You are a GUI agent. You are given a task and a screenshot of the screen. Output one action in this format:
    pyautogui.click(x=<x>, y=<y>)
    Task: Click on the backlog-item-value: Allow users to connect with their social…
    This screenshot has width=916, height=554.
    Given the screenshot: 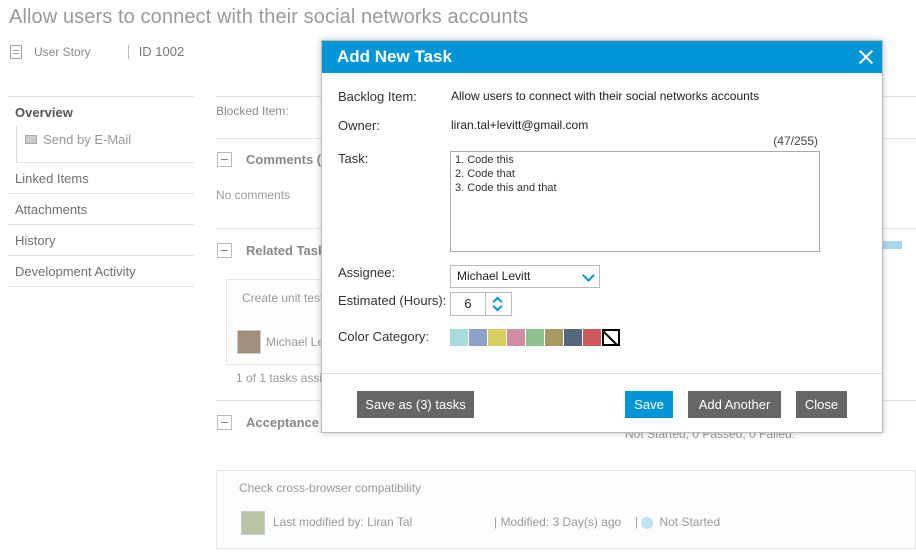 What is the action you would take?
    pyautogui.click(x=605, y=96)
    